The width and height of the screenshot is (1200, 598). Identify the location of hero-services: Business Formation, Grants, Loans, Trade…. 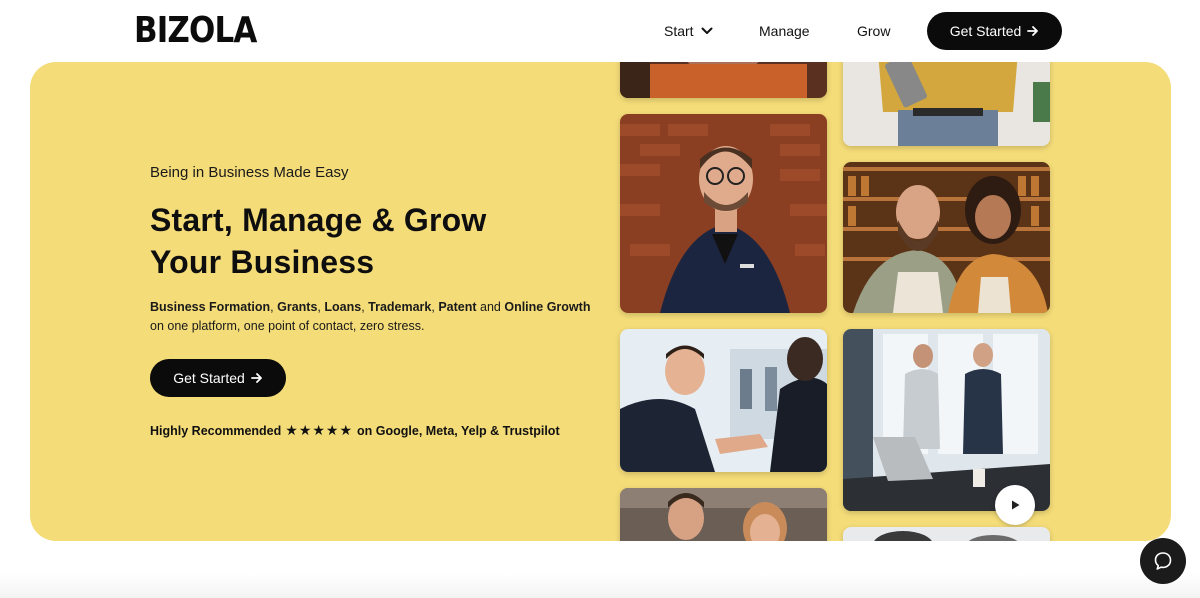
(380, 307).